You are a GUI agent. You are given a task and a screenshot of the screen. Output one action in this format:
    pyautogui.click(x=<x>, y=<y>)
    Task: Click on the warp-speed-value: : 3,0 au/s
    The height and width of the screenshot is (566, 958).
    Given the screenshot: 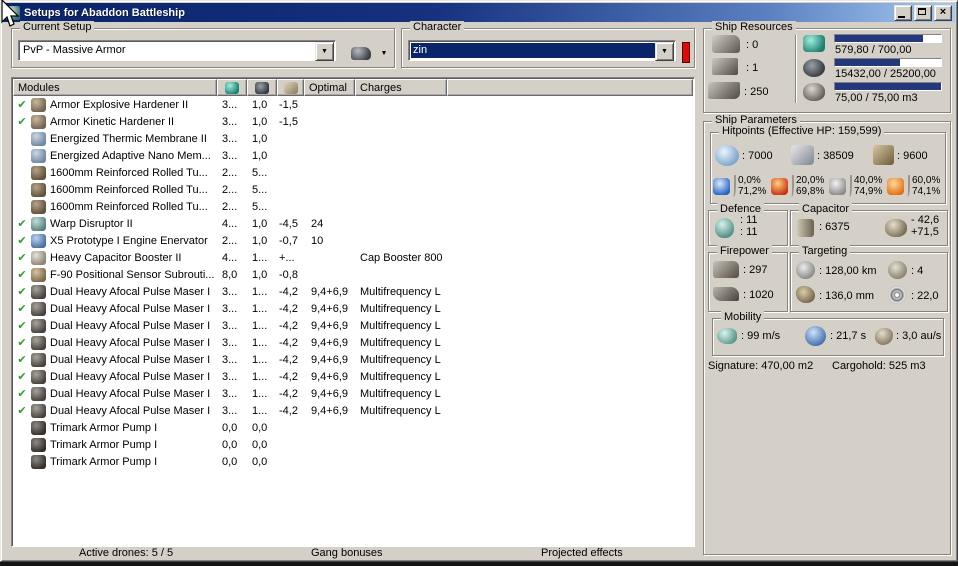 What is the action you would take?
    pyautogui.click(x=919, y=336)
    